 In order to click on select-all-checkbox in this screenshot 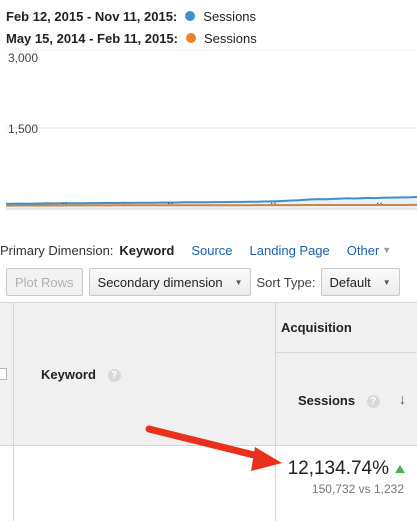, I will do `click(3, 374)`.